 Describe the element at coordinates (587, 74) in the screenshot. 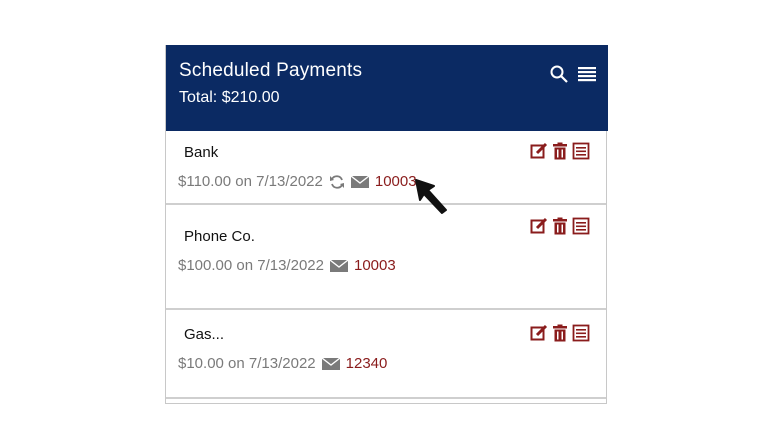

I see `menu-icon` at that location.